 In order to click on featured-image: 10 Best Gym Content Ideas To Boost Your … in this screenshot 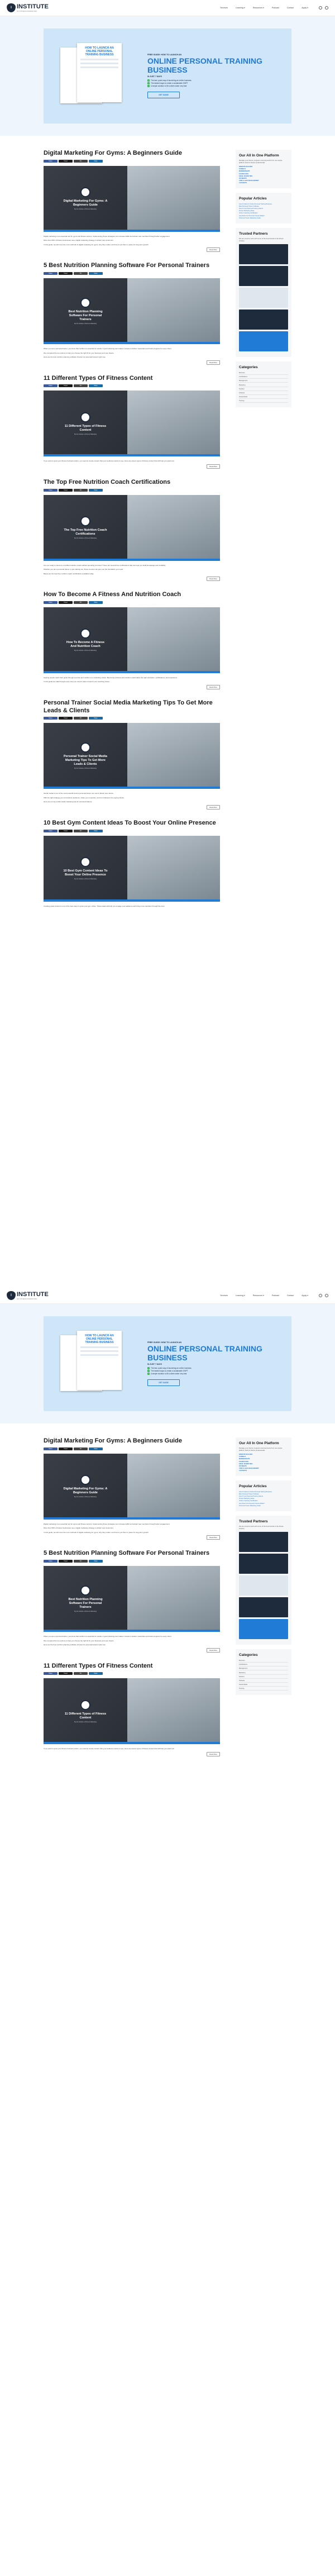, I will do `click(132, 868)`.